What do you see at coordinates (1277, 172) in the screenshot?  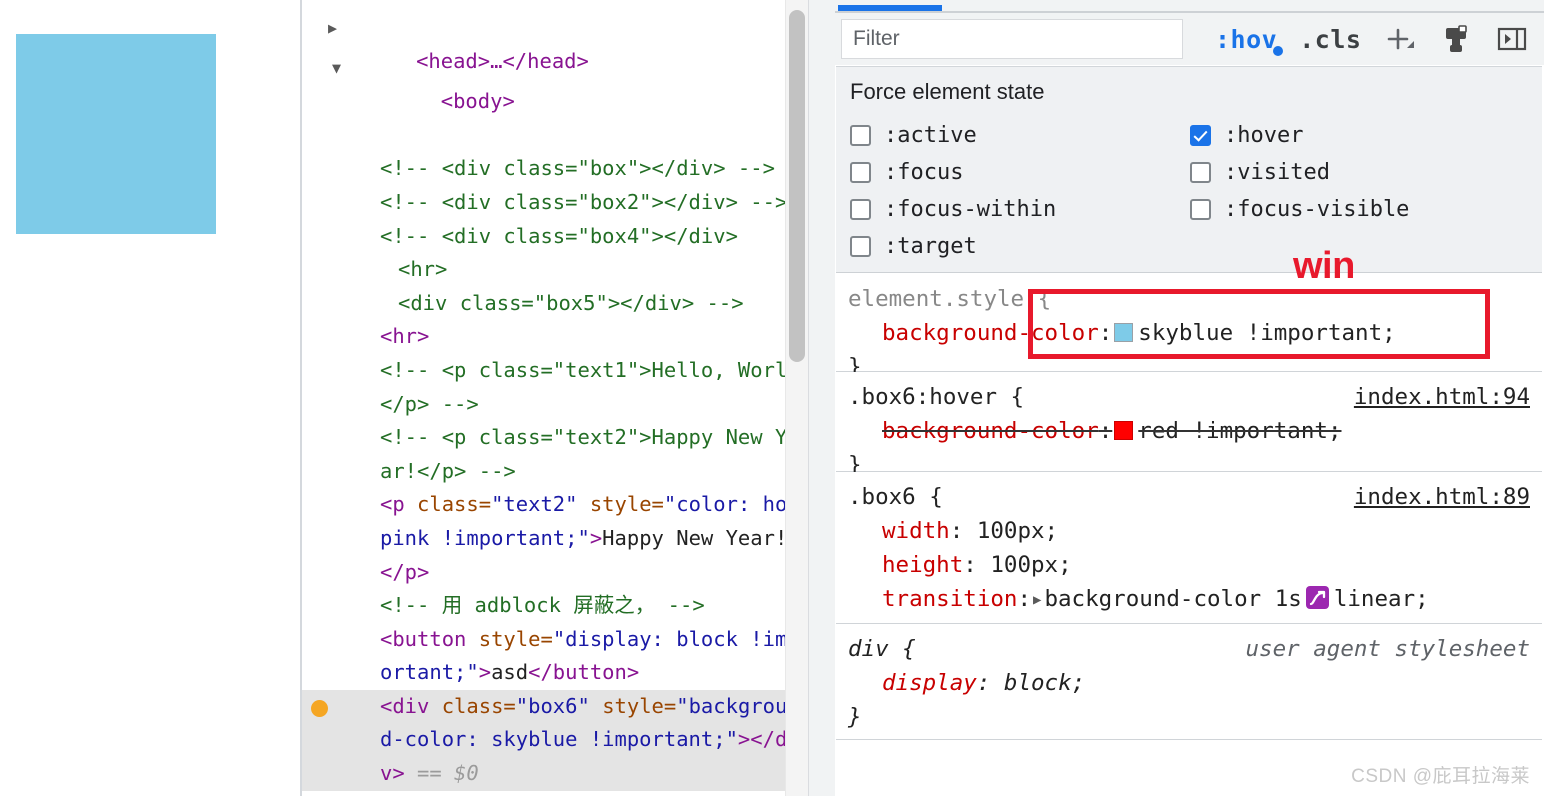 I see `state-label: :visited` at bounding box center [1277, 172].